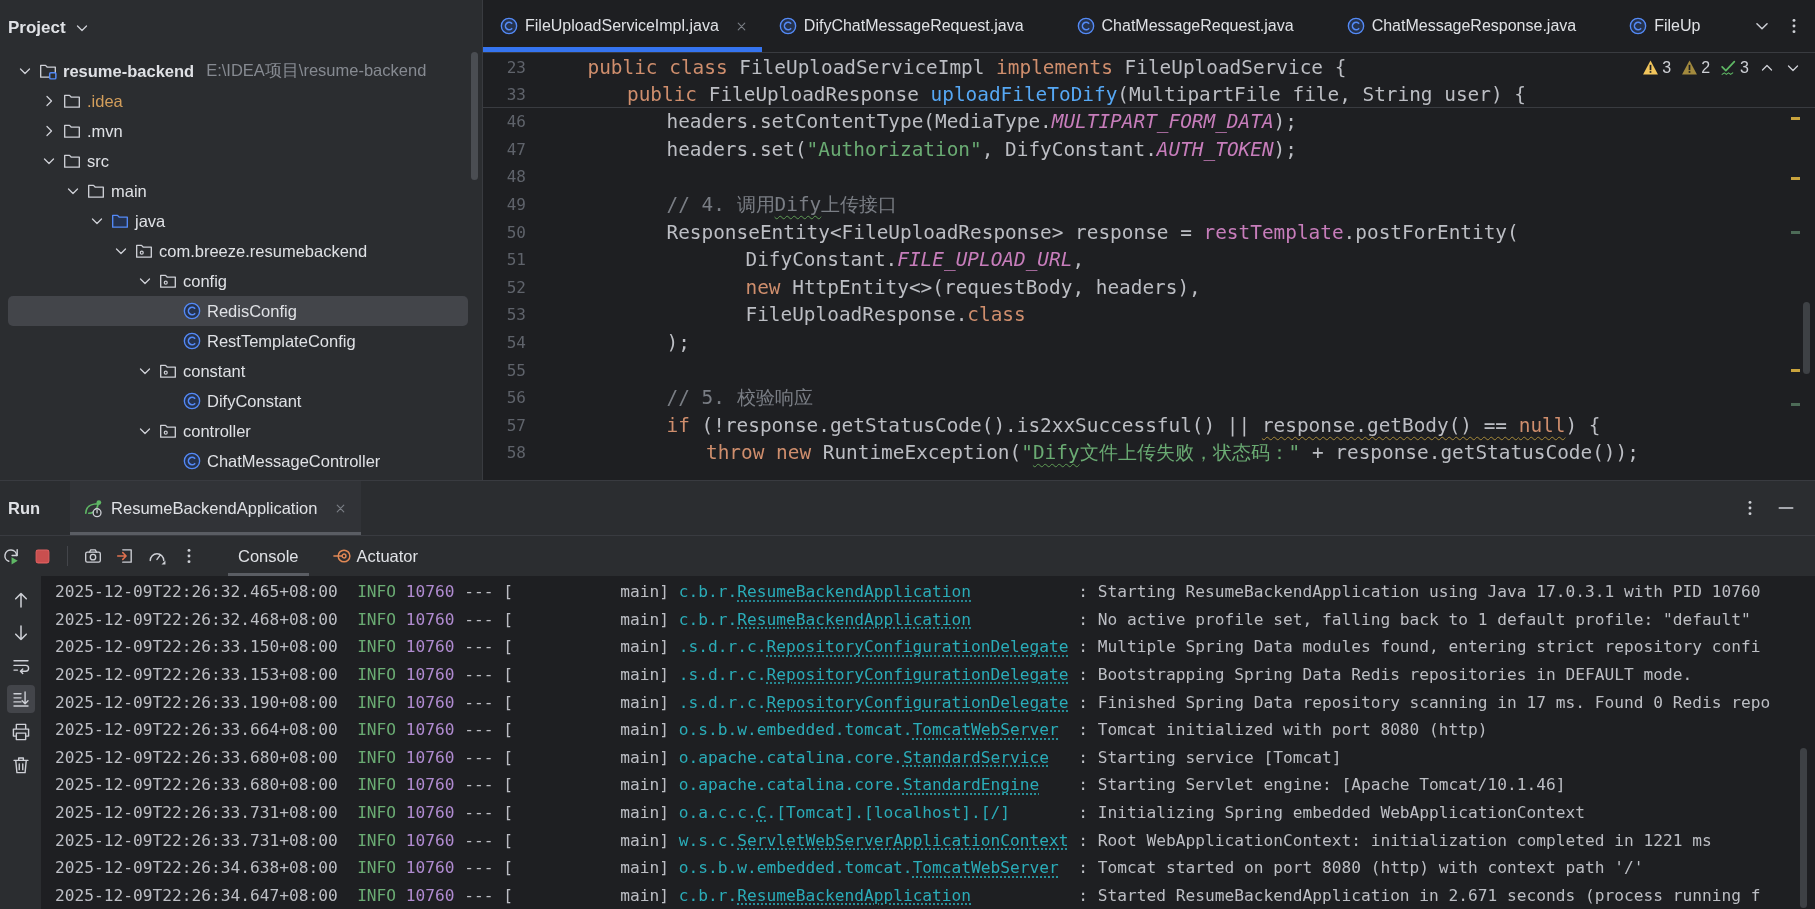  I want to click on logger-link: o.apache.catalina.core.StandardEngine, so click(859, 785).